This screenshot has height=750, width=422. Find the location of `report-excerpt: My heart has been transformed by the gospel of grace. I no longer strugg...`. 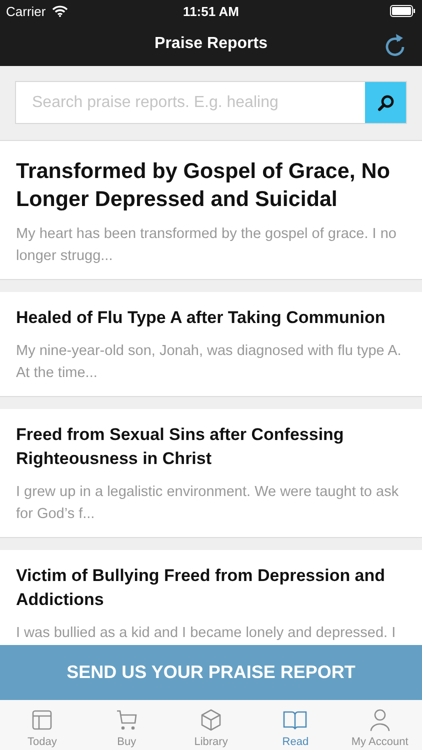

report-excerpt: My heart has been transformed by the gospel of grace. I no longer strugg... is located at coordinates (207, 245).